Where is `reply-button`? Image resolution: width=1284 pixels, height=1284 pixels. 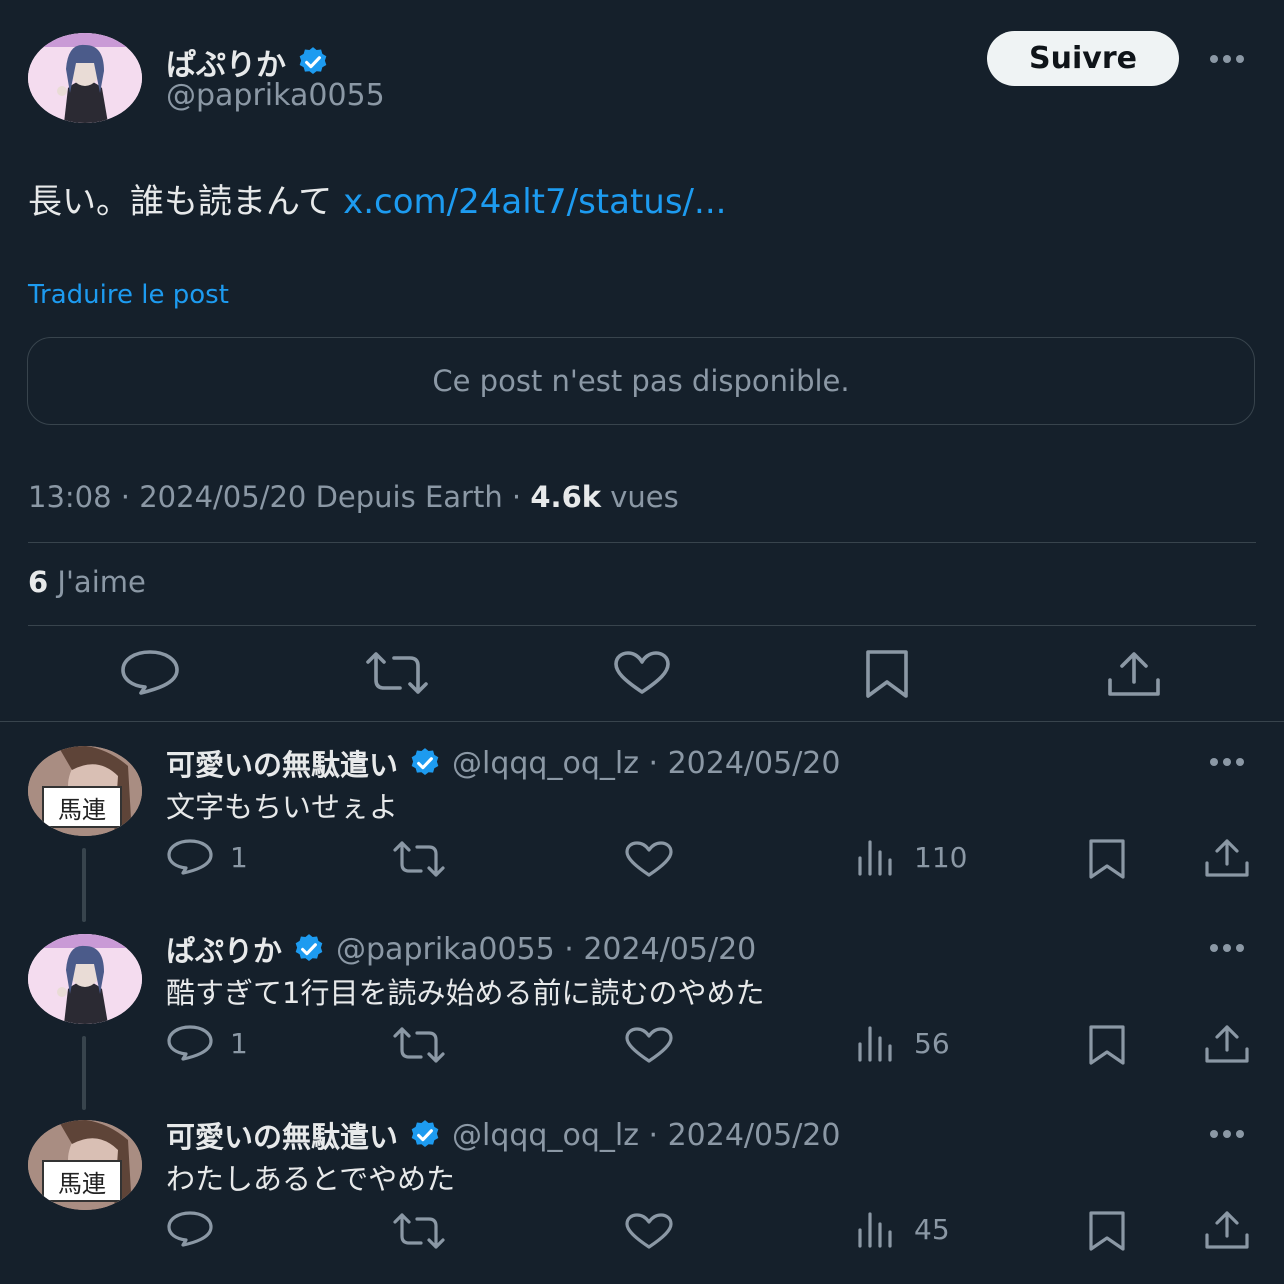
reply-button is located at coordinates (198, 1229).